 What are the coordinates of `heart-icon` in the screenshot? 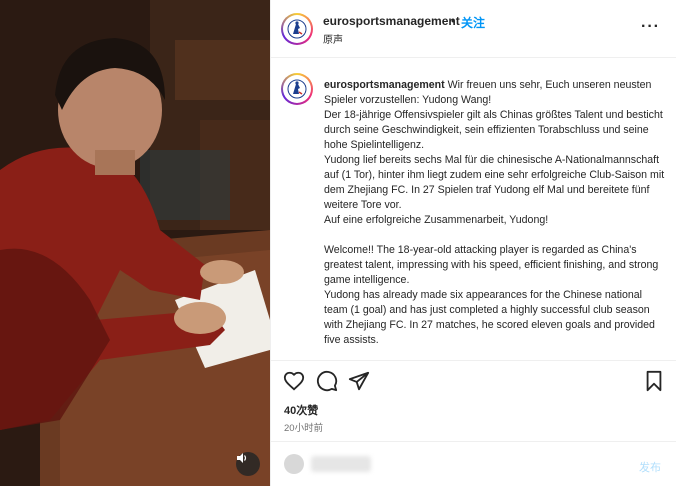 It's located at (294, 381).